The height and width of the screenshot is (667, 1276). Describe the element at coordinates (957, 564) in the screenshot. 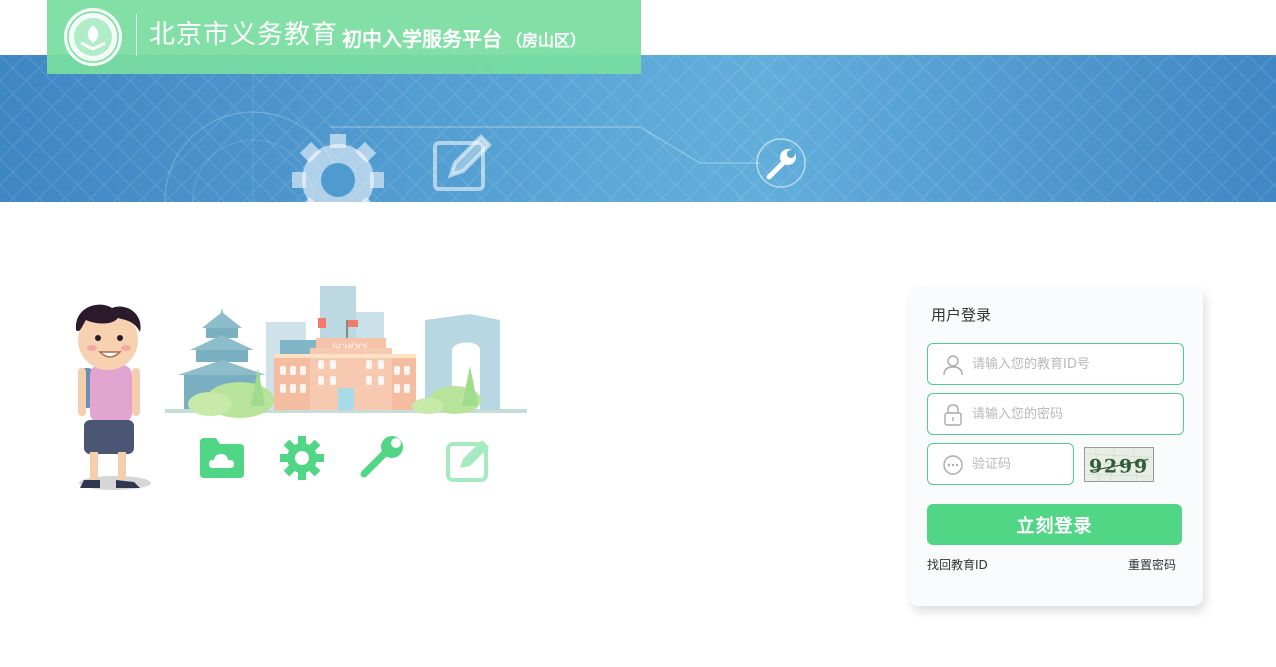

I see `forgot-id-link: 找回教育ID` at that location.